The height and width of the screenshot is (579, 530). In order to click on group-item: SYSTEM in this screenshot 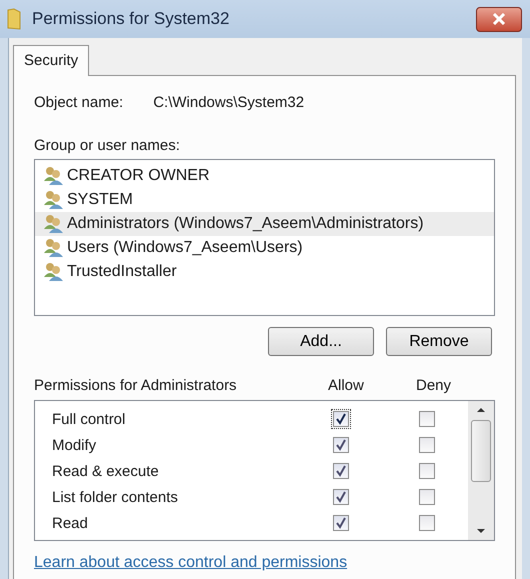, I will do `click(264, 200)`.